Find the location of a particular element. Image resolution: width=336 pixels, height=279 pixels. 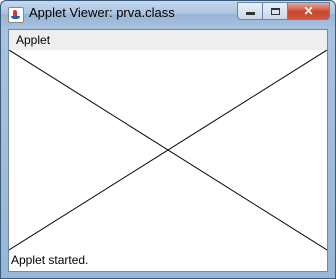

minimize-button is located at coordinates (250, 11).